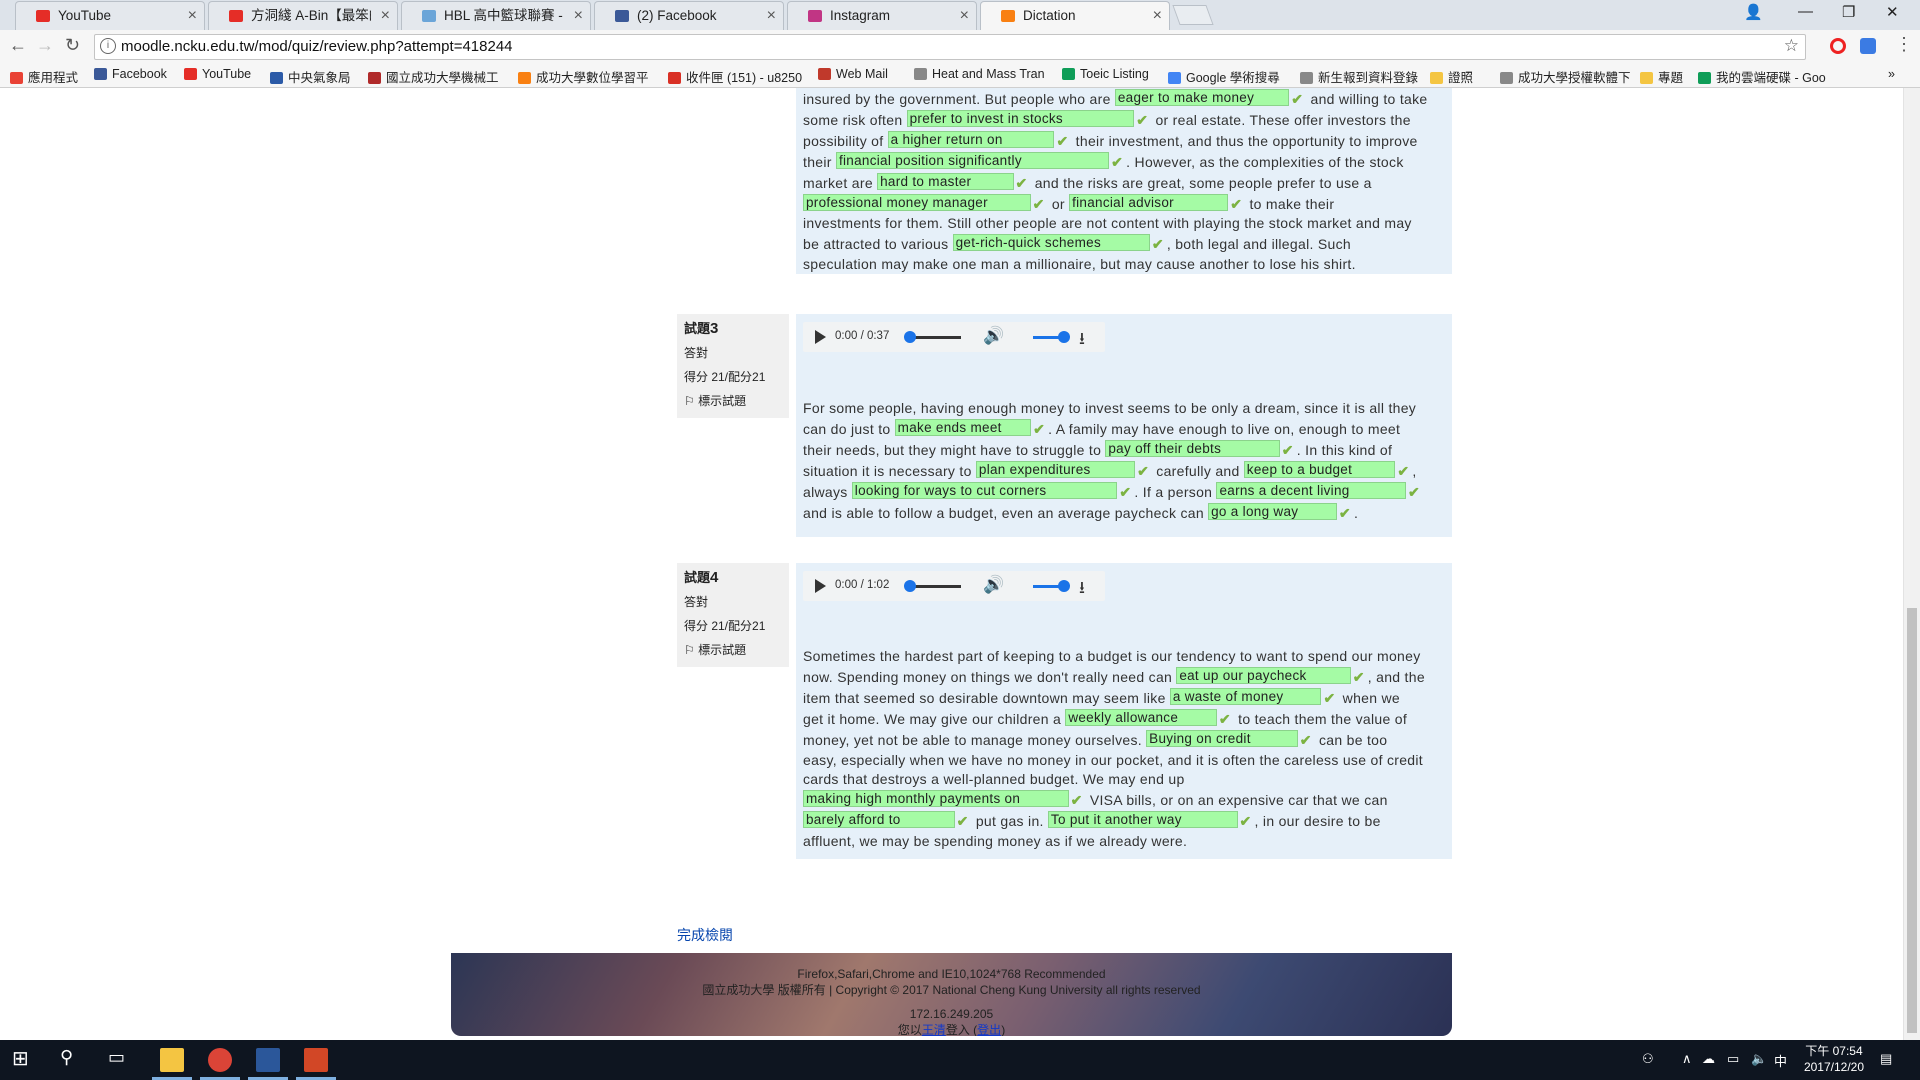  I want to click on bookmark-item: Facebook, so click(130, 74).